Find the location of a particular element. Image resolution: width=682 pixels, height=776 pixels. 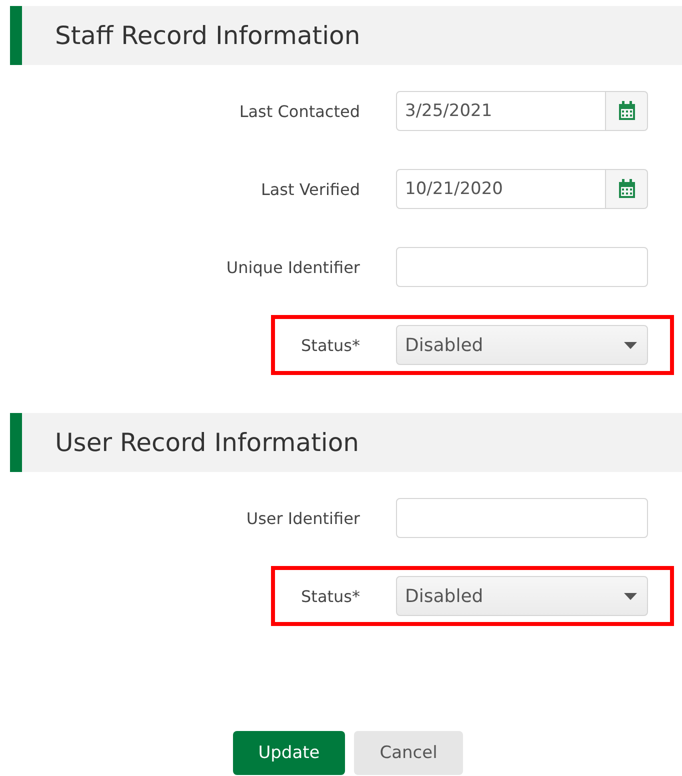

field-label: Unique Identifier is located at coordinates (292, 267).